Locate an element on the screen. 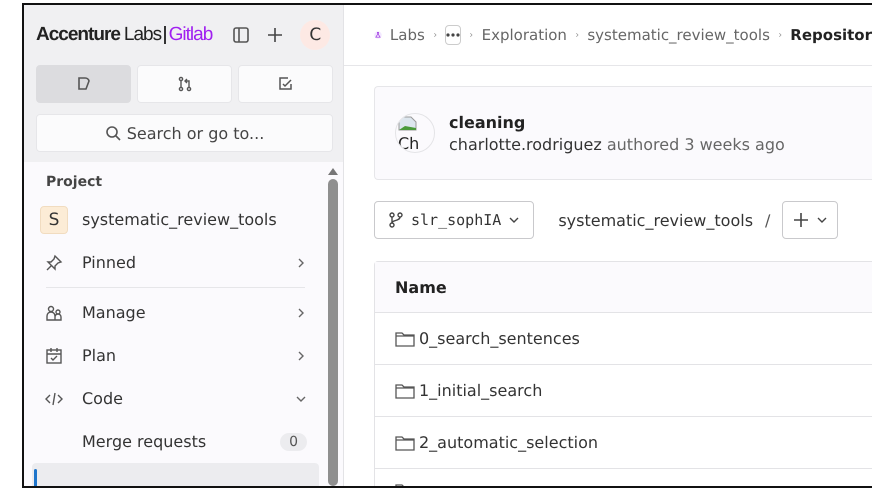  breadcrumb-link: systematic_review_tools is located at coordinates (678, 35).